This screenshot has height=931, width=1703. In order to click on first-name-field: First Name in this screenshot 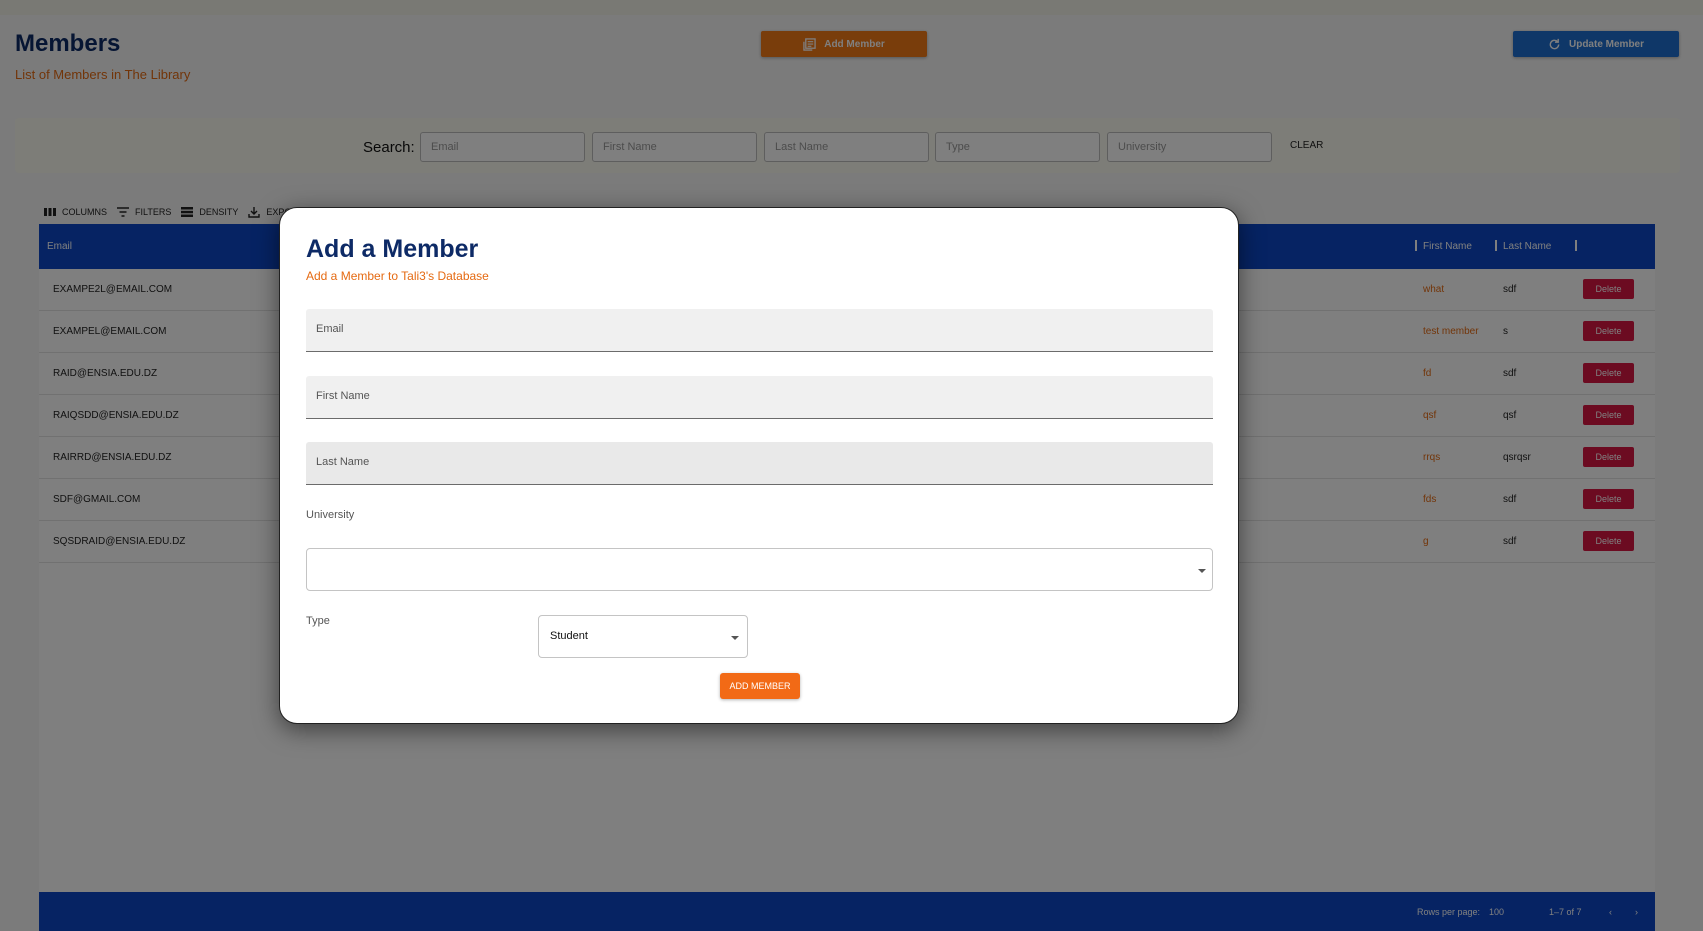, I will do `click(759, 397)`.